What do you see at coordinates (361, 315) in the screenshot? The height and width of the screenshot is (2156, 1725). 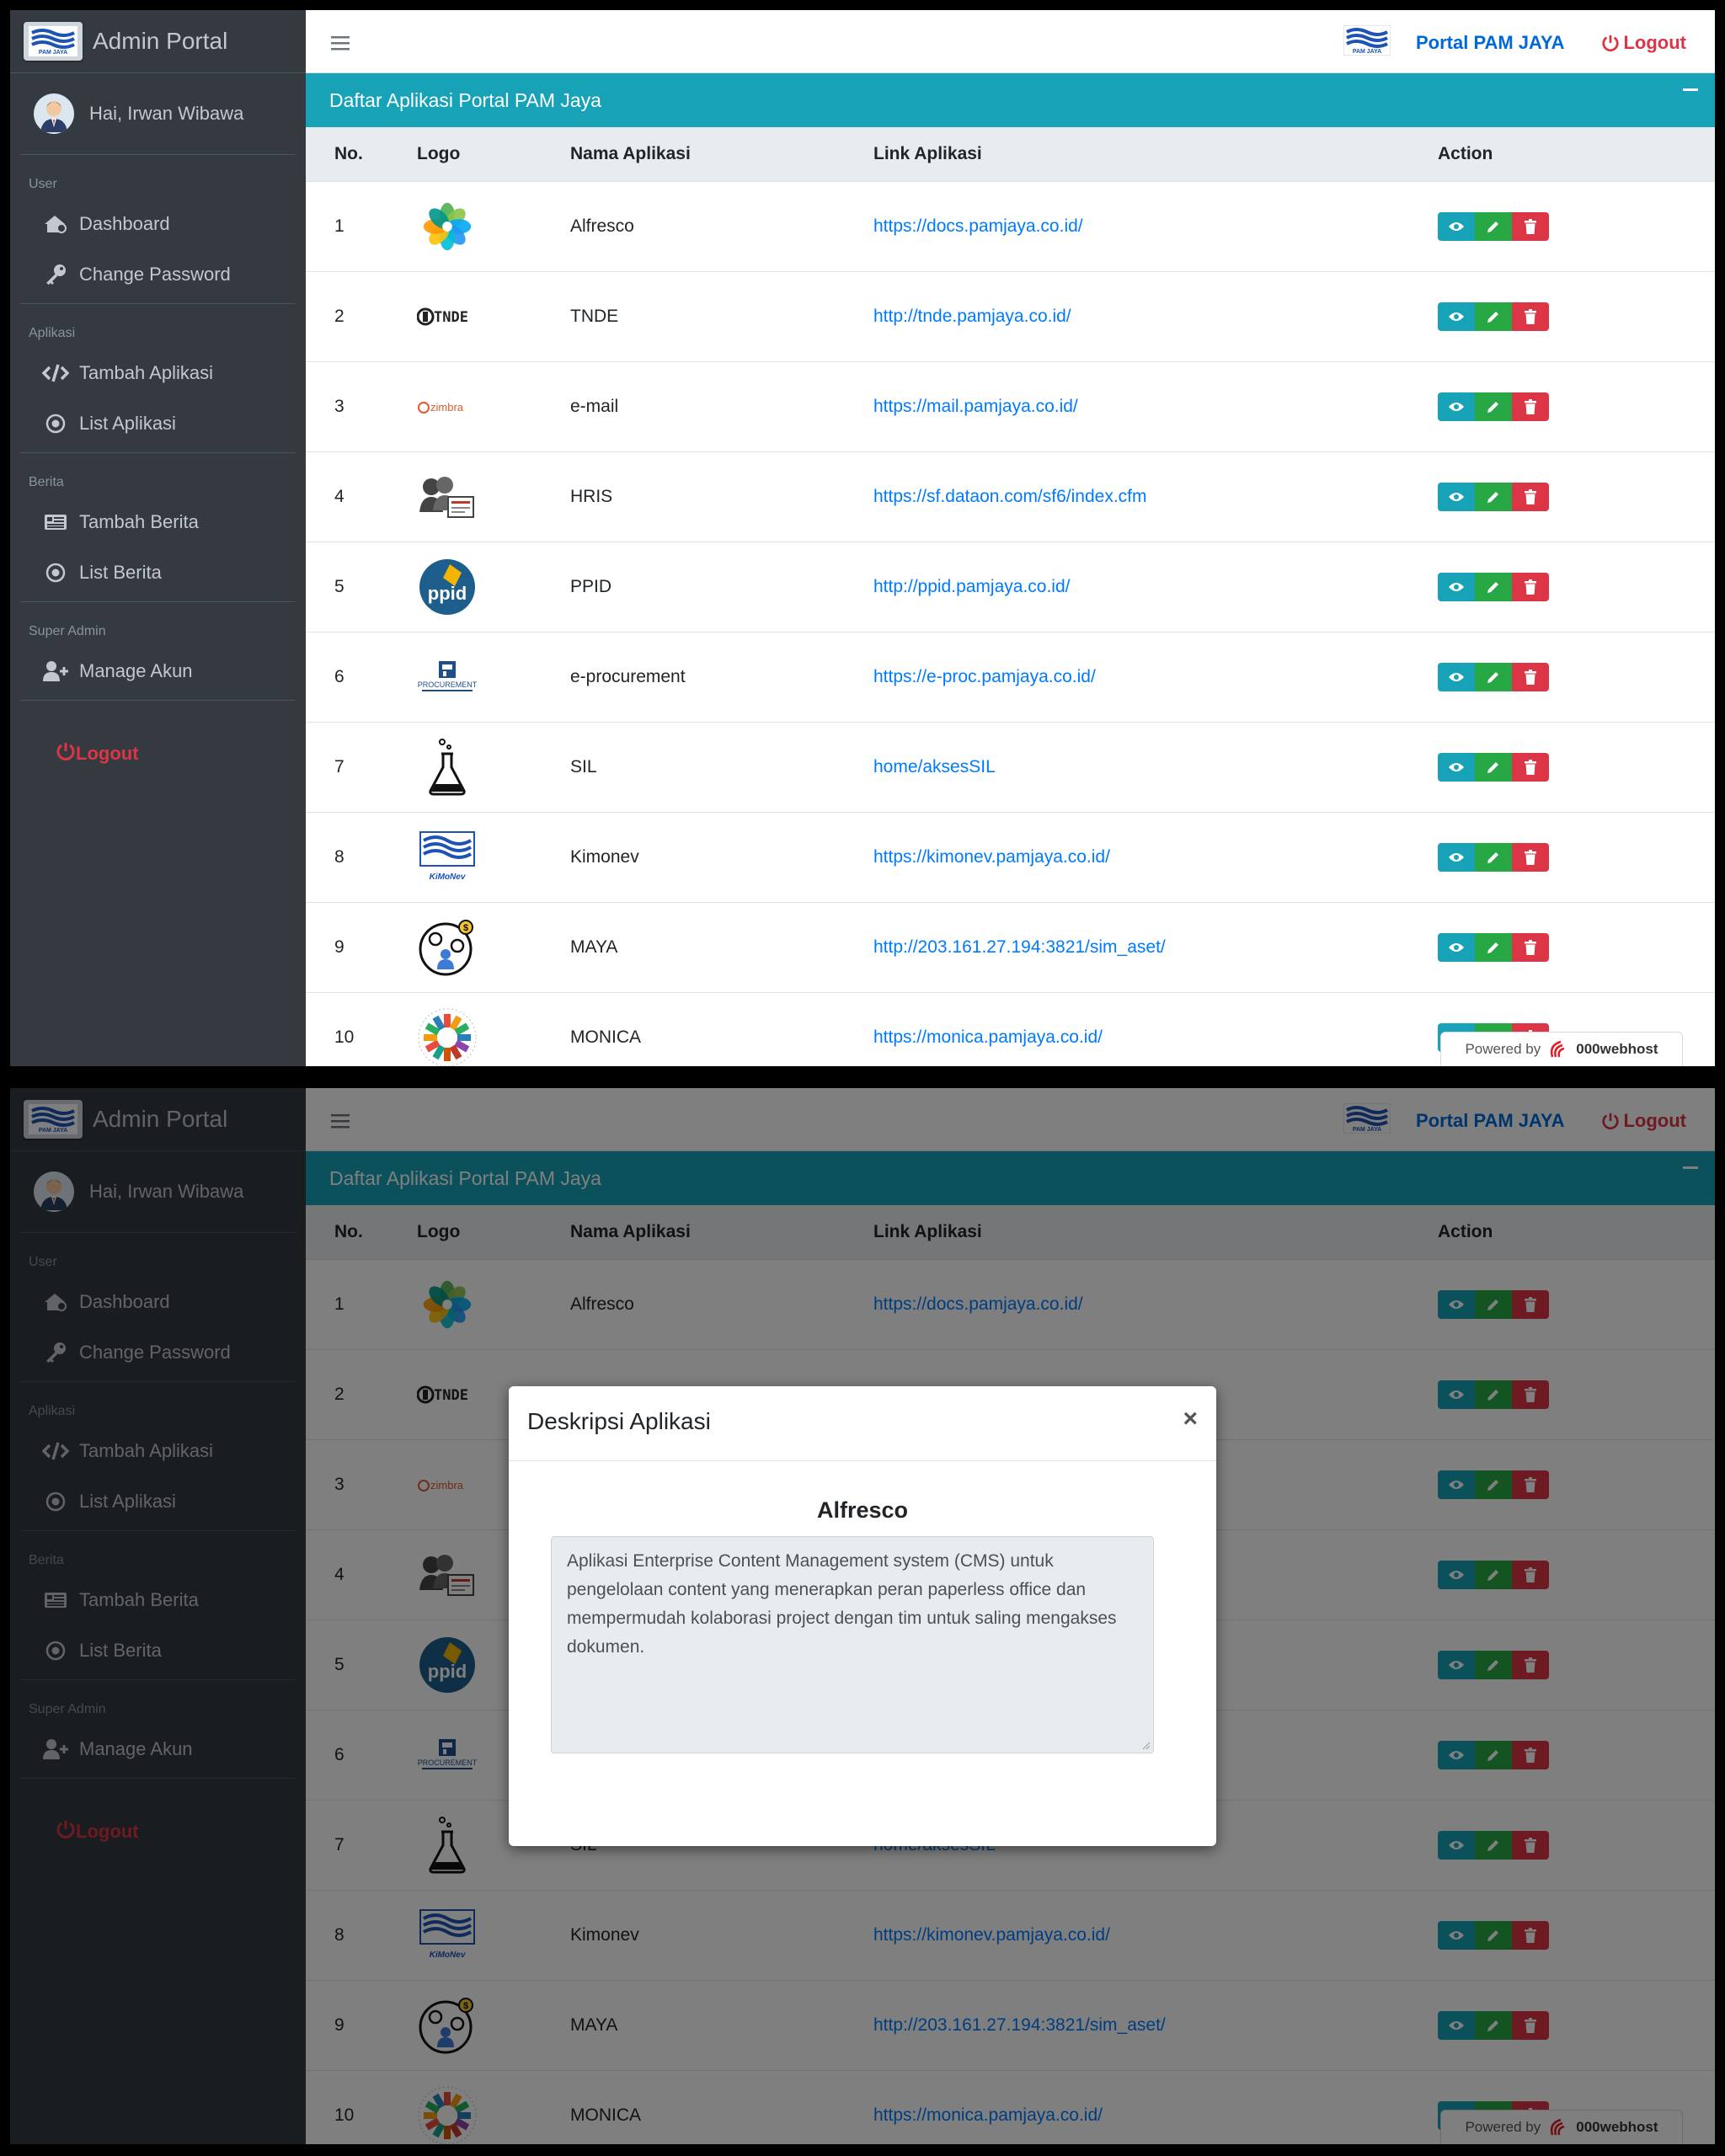 I see `row-number: 2` at bounding box center [361, 315].